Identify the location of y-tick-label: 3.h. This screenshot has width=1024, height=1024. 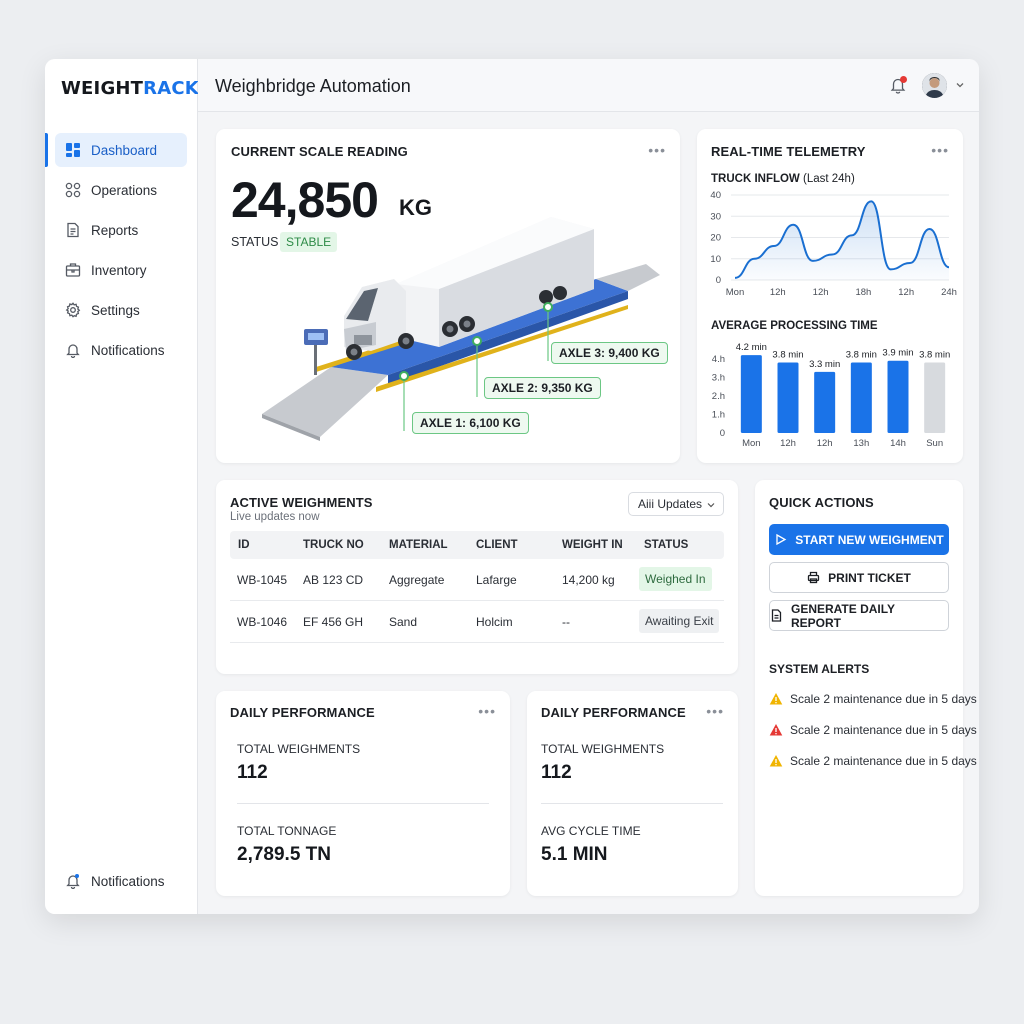
(718, 377).